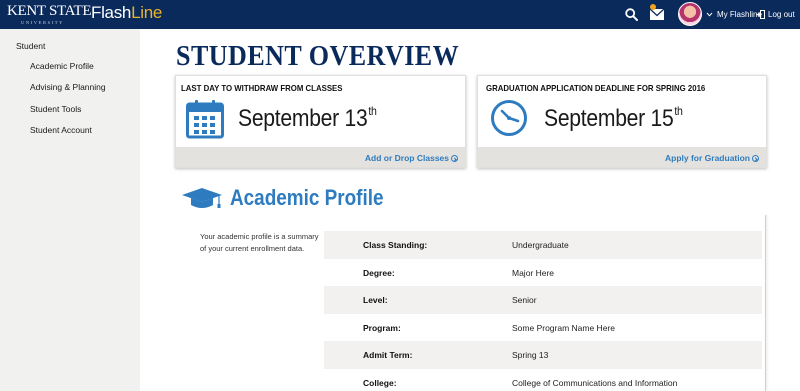  What do you see at coordinates (563, 327) in the screenshot?
I see `row-value: Some Program Name Here` at bounding box center [563, 327].